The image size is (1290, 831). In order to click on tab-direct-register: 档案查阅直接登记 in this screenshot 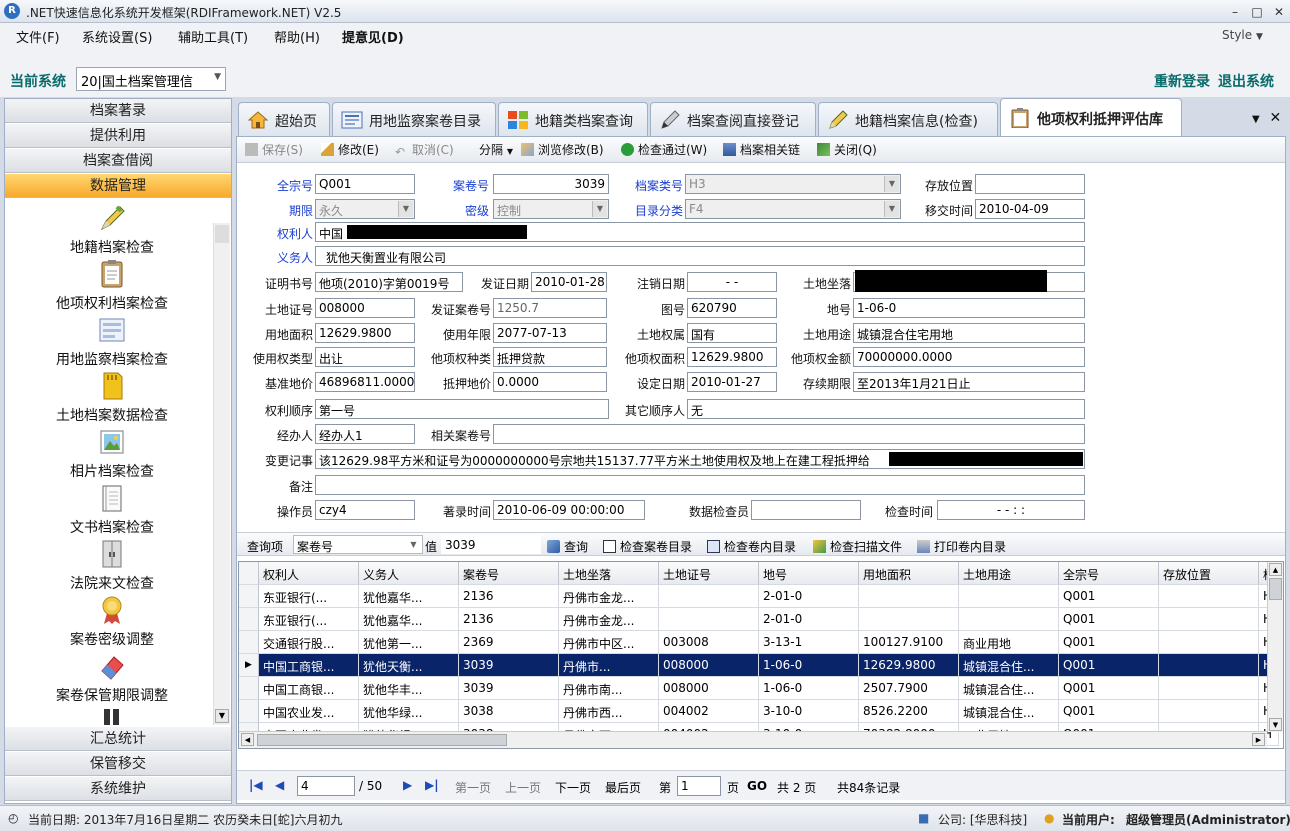, I will do `click(733, 119)`.